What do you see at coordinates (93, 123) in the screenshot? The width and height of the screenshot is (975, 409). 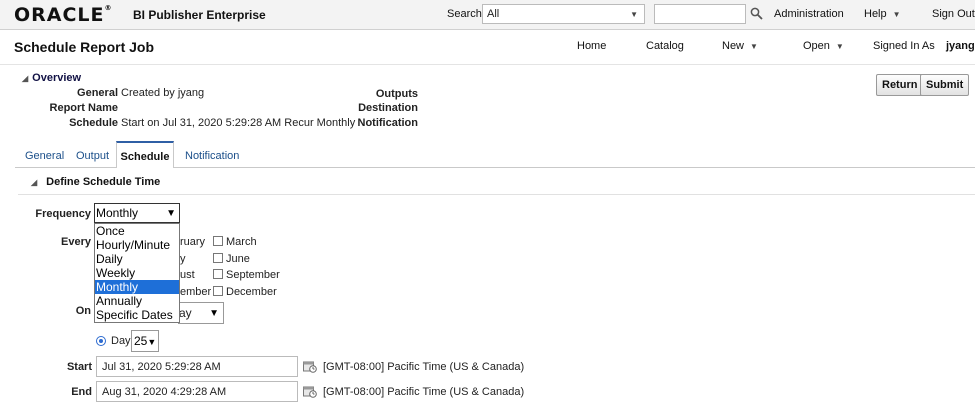 I see `schedule-label: Schedule` at bounding box center [93, 123].